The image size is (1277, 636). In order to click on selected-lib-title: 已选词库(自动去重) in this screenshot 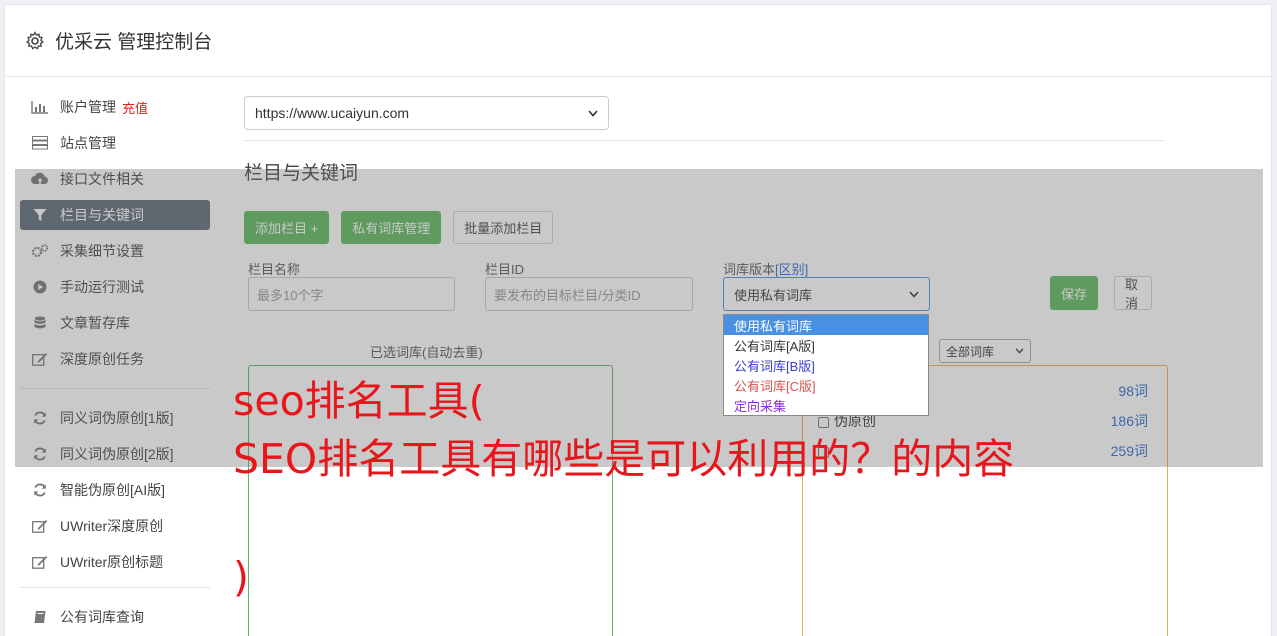, I will do `click(426, 352)`.